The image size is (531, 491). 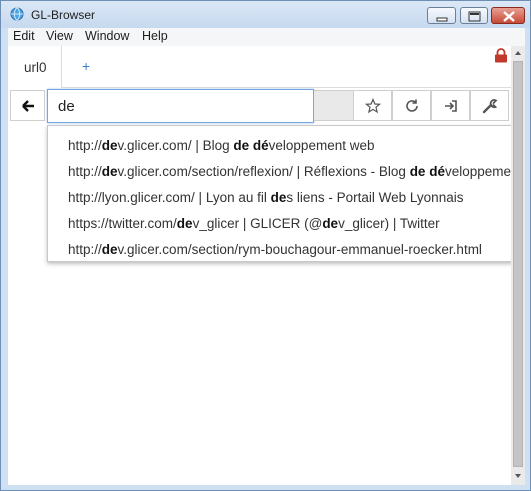 I want to click on tab-label: url0, so click(x=35, y=67).